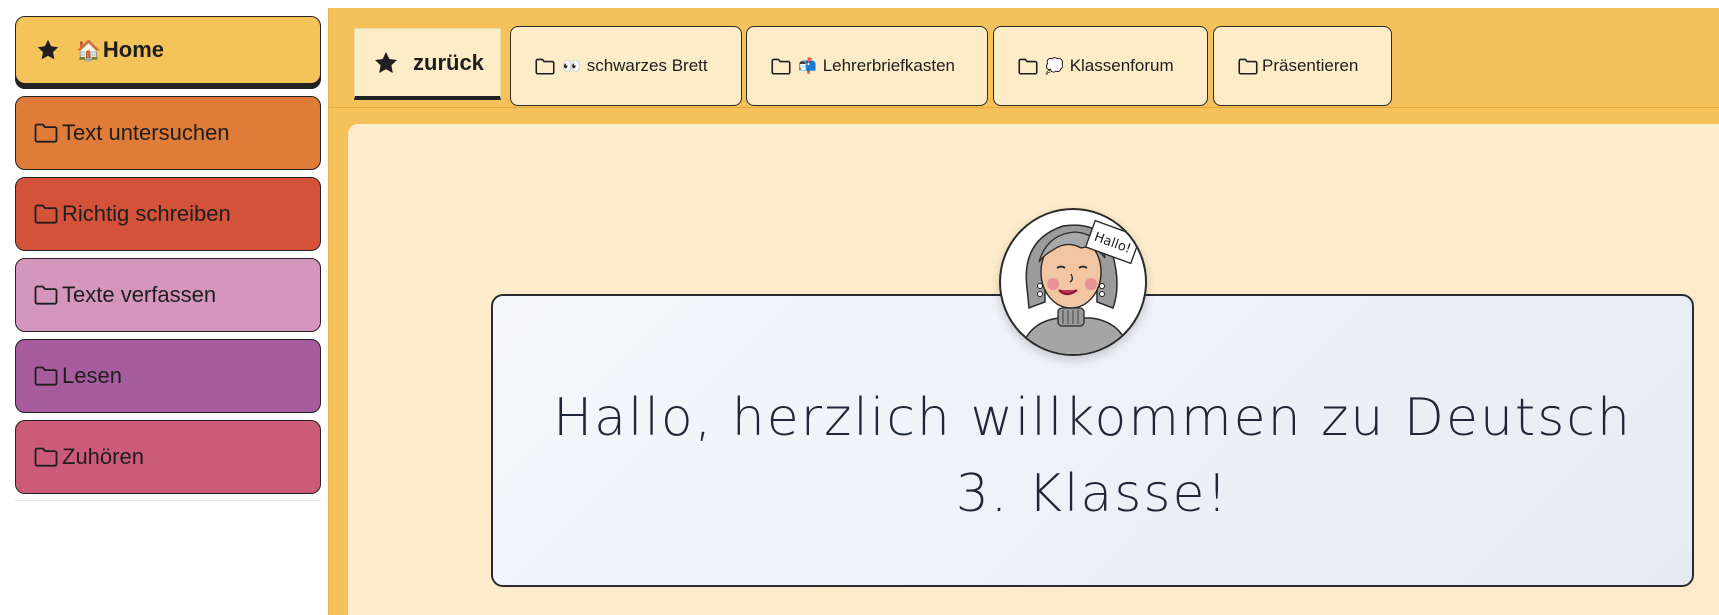 The height and width of the screenshot is (615, 1719). What do you see at coordinates (88, 50) in the screenshot?
I see `house-icon: 🏠` at bounding box center [88, 50].